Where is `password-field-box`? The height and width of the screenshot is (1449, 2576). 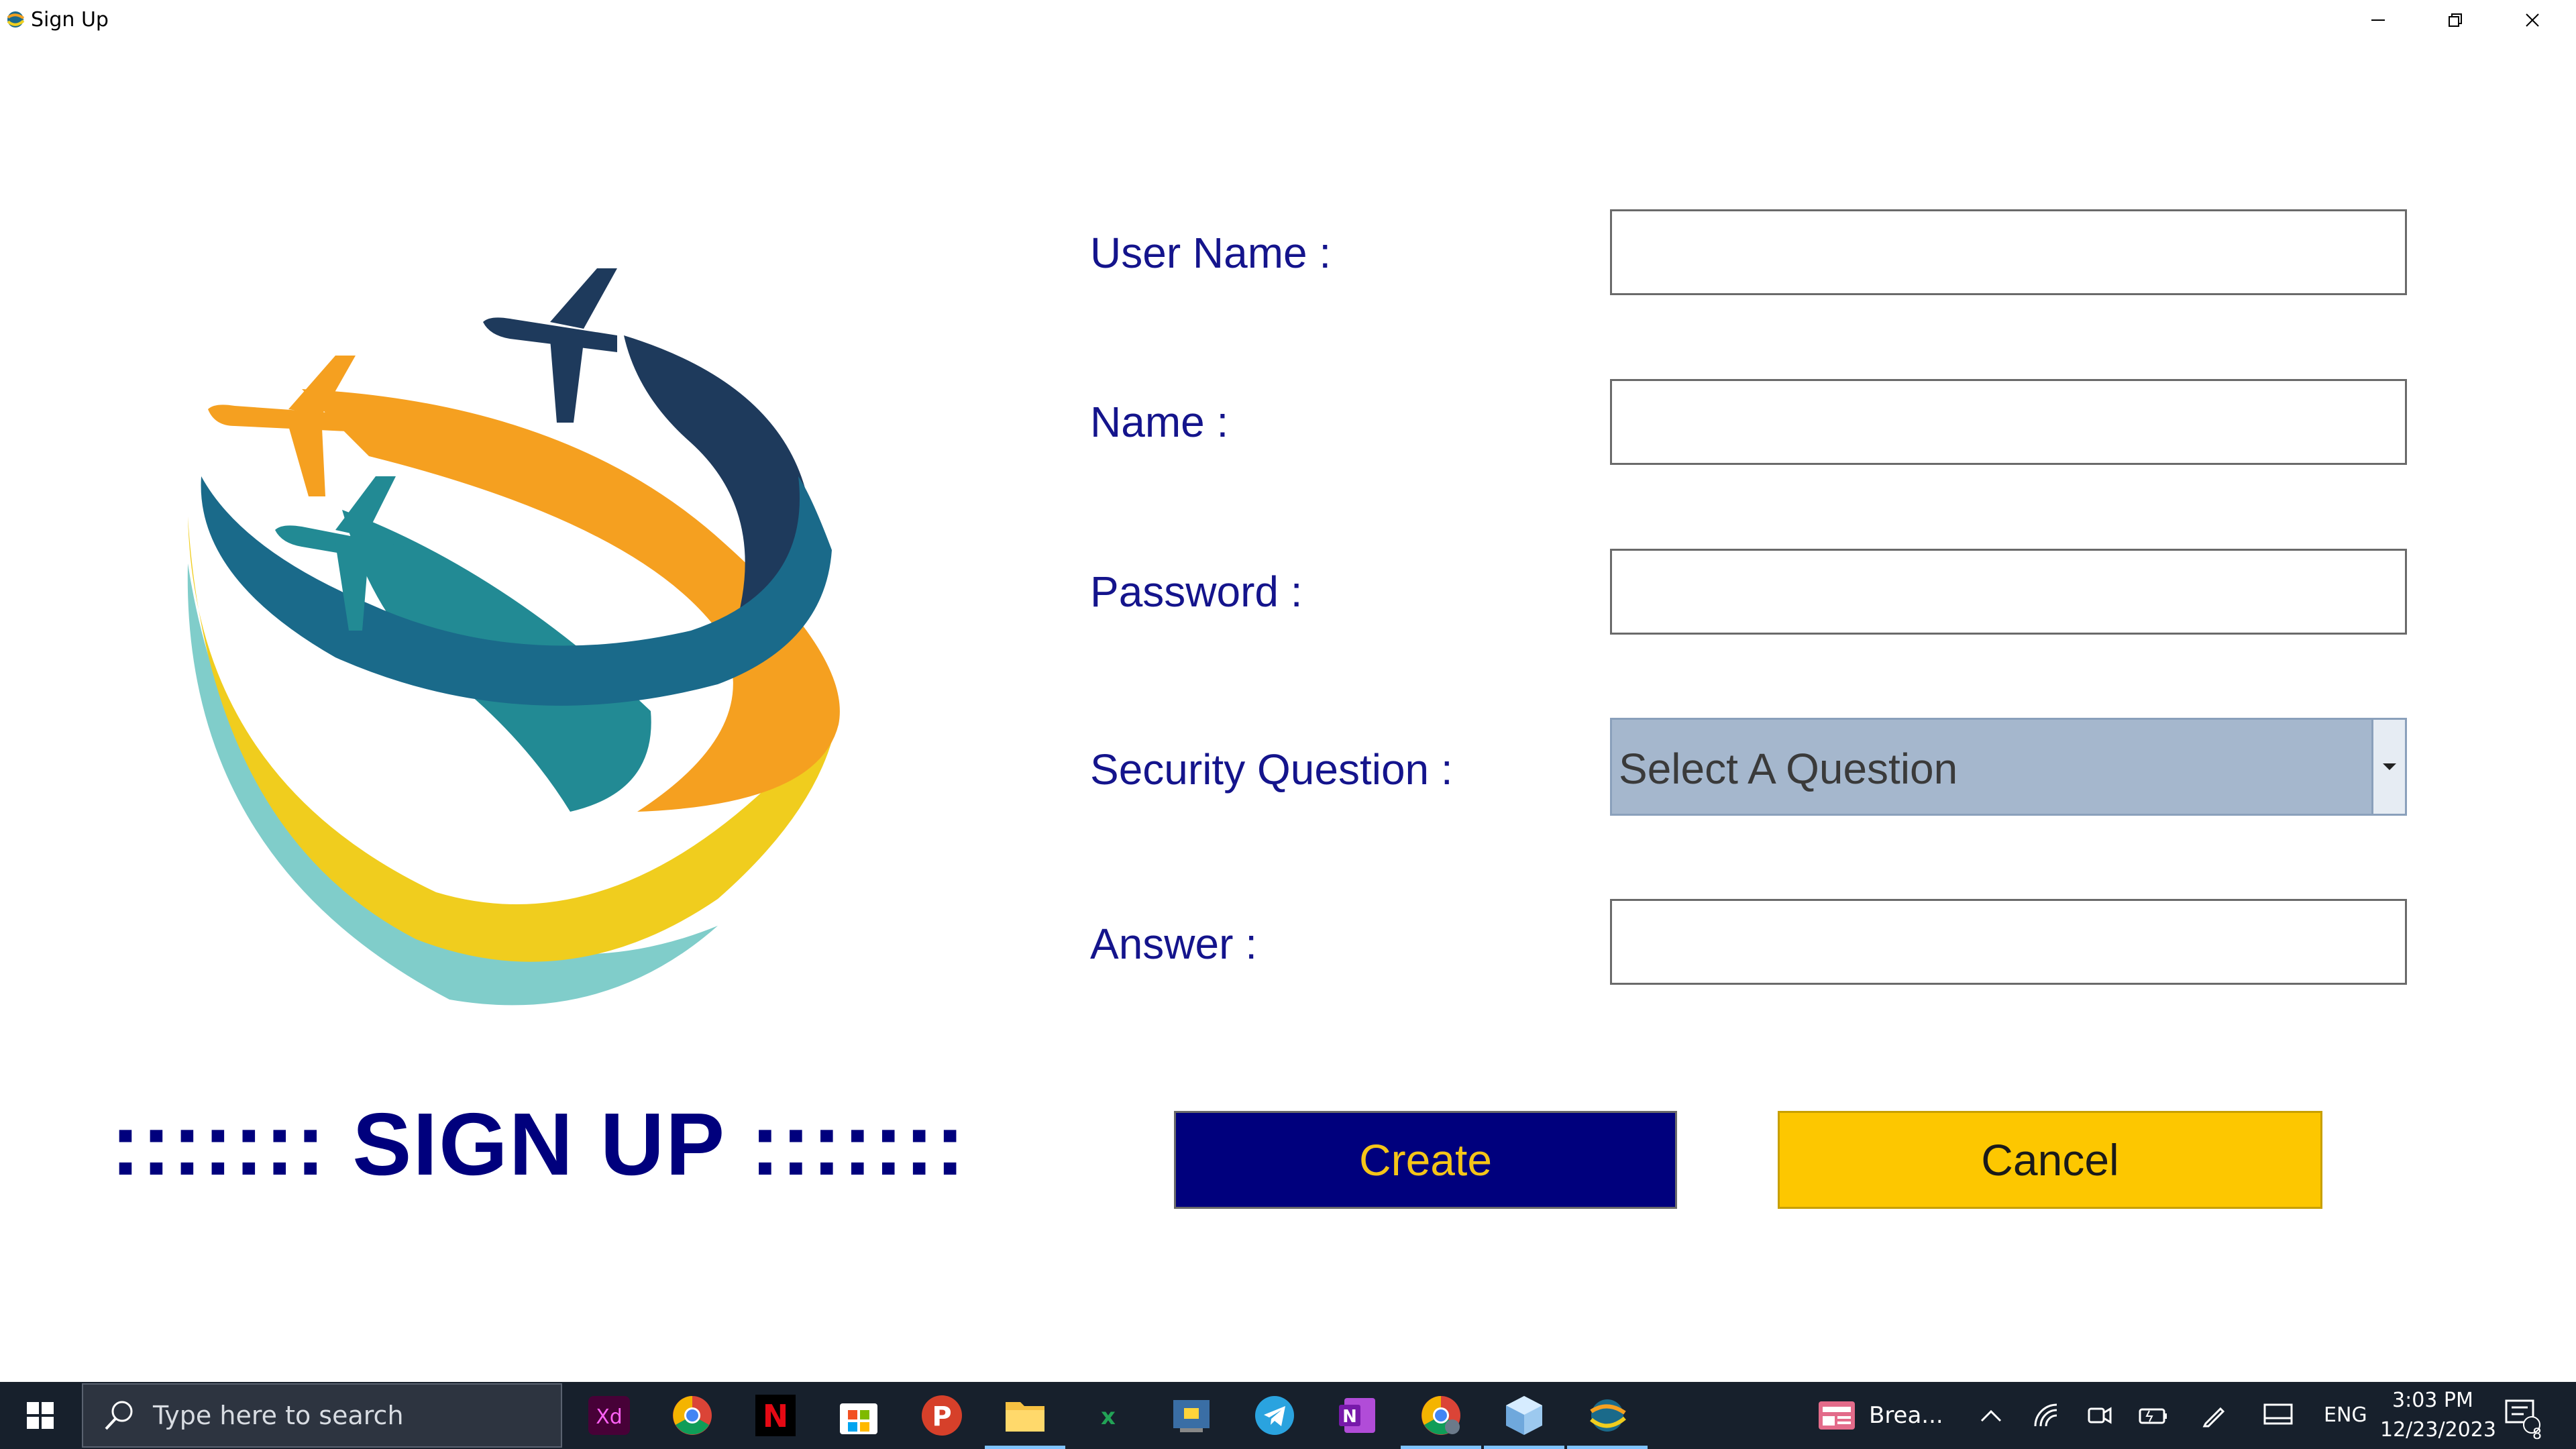
password-field-box is located at coordinates (2008, 592).